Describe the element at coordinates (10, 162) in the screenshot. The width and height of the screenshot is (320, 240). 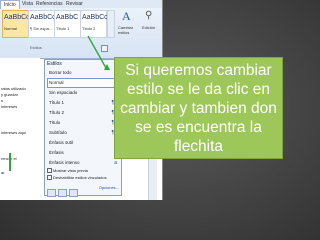
I see `green-marker` at that location.